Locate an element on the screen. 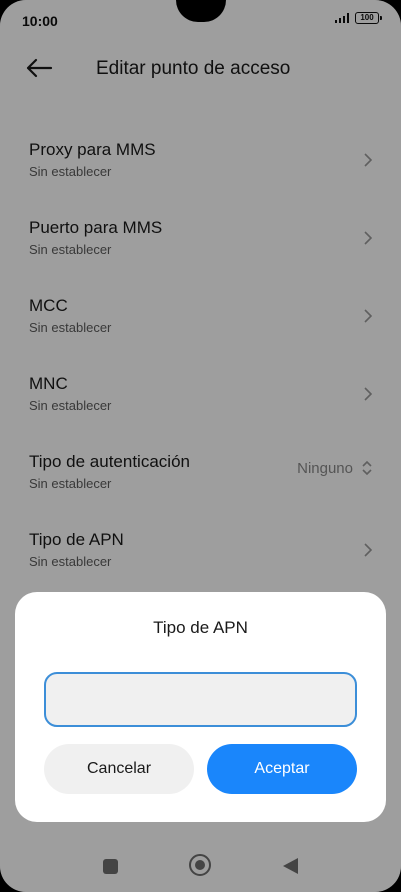 The image size is (401, 892). recent-apps-icon is located at coordinates (110, 866).